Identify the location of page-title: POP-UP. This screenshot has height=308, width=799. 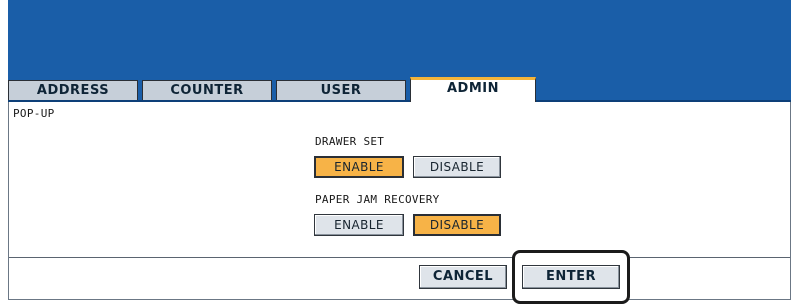
(34, 113).